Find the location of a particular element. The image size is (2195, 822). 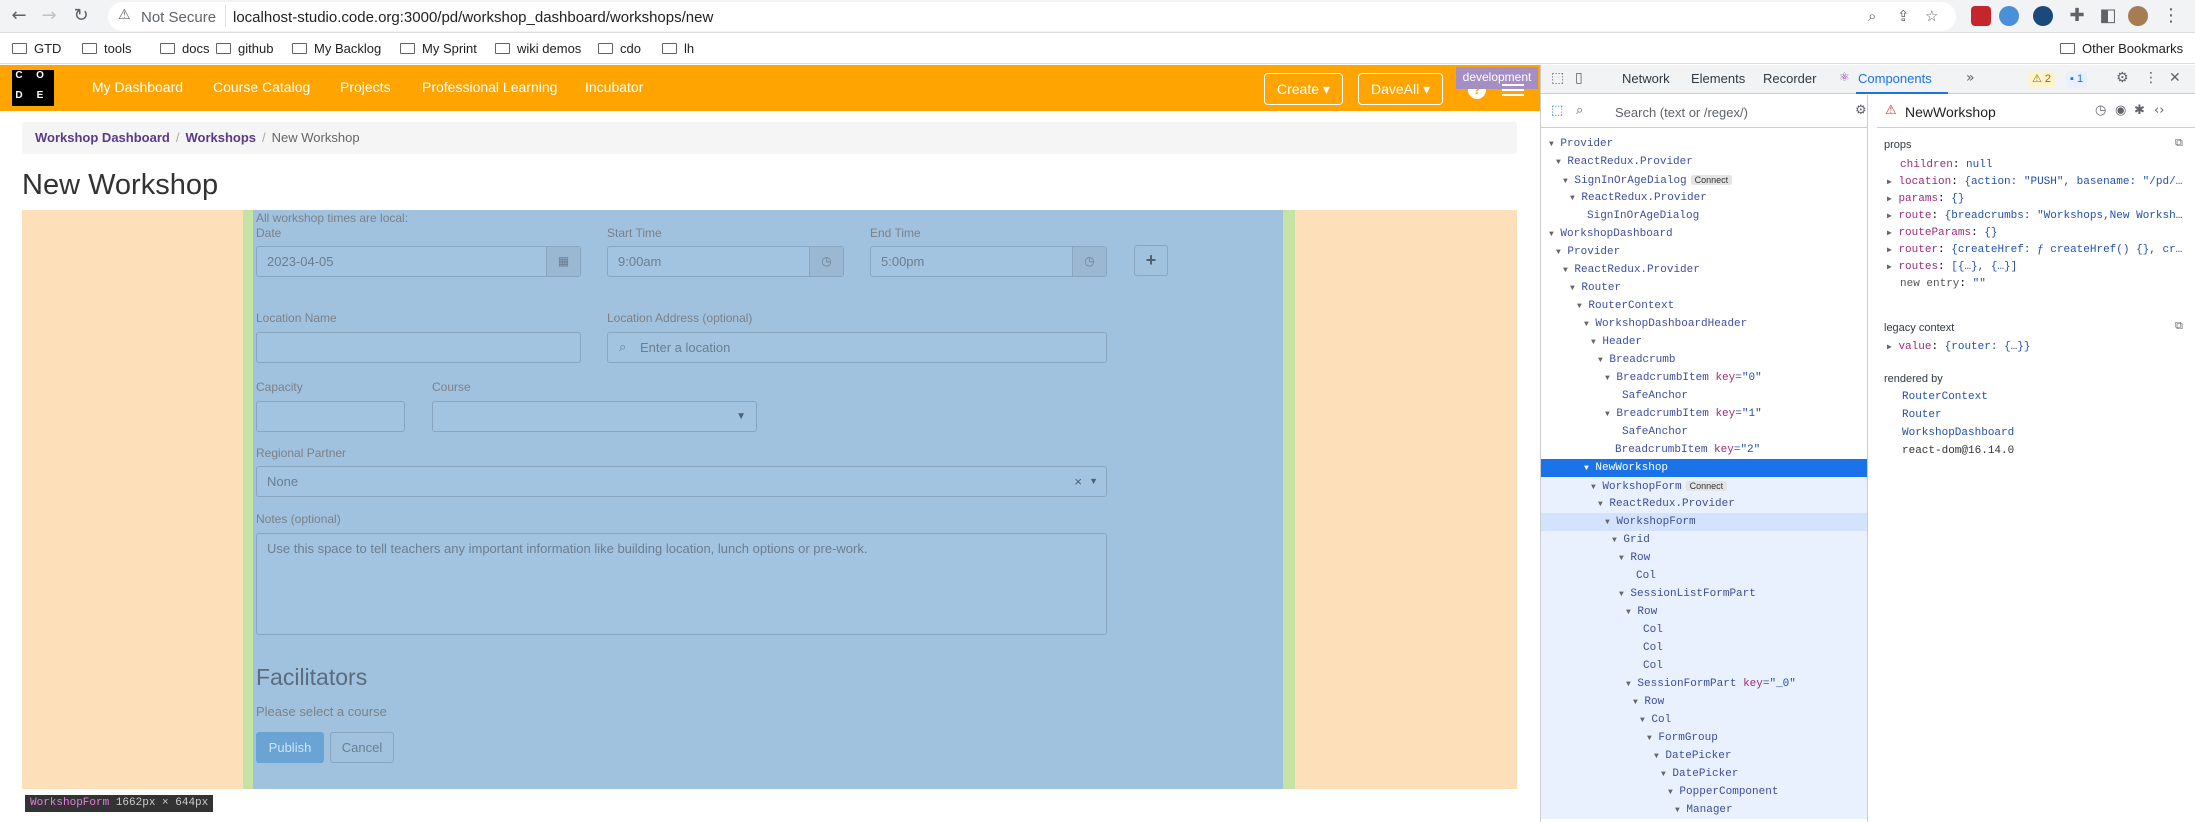

code-logo: C O D E is located at coordinates (33, 88).